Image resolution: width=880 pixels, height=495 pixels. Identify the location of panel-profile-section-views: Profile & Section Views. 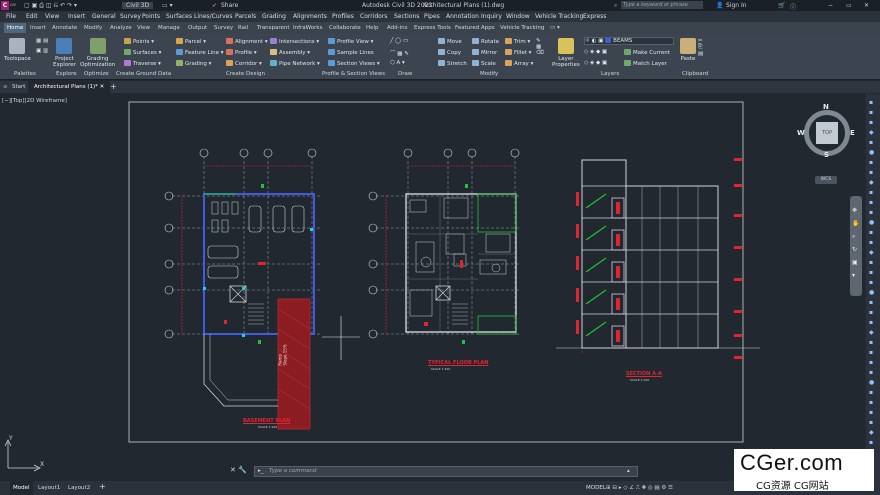
(353, 74).